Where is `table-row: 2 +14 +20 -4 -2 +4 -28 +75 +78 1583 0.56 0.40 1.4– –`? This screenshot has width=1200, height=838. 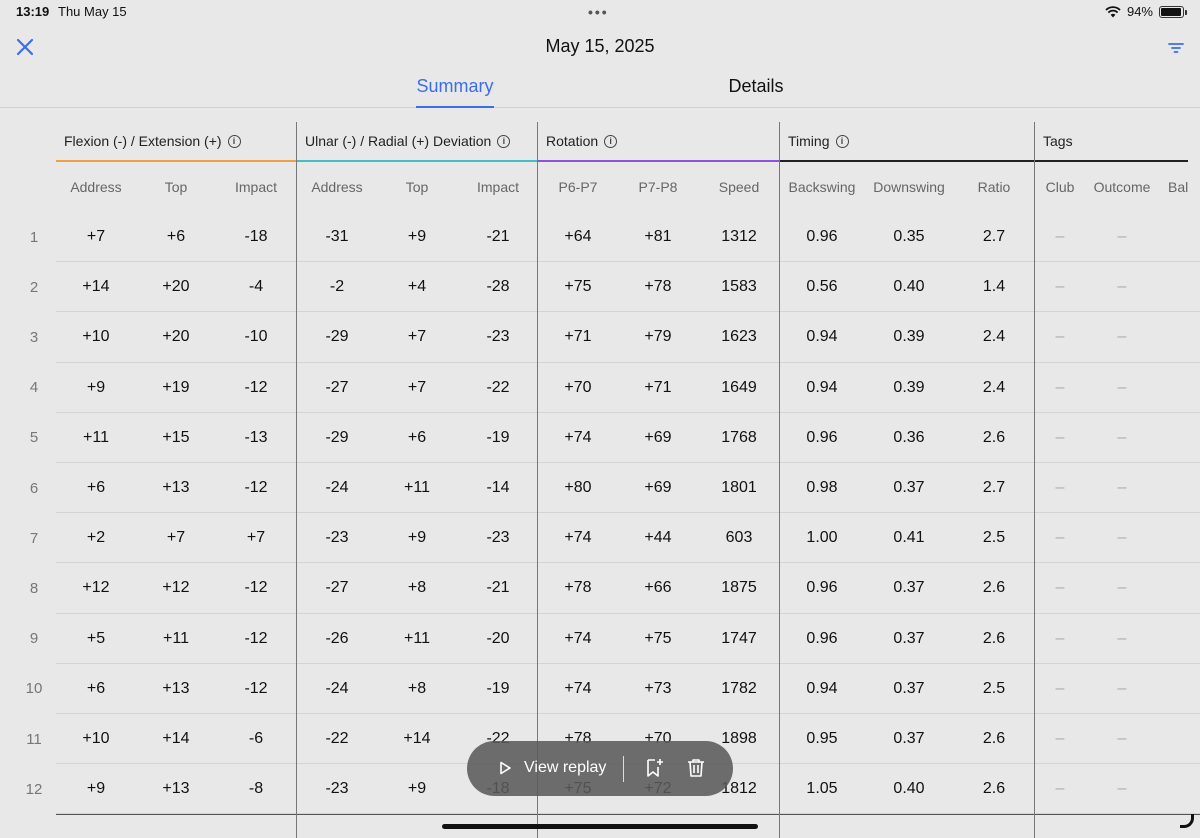
table-row: 2 +14 +20 -4 -2 +4 -28 +75 +78 1583 0.56 0.40 1.4– – is located at coordinates (600, 287).